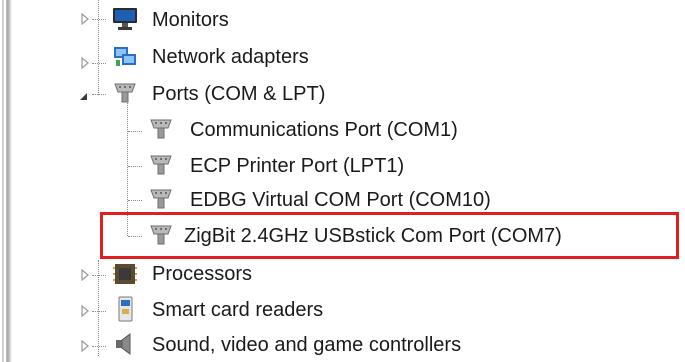  I want to click on tree-item-label: Ports (COM & LPT), so click(239, 94).